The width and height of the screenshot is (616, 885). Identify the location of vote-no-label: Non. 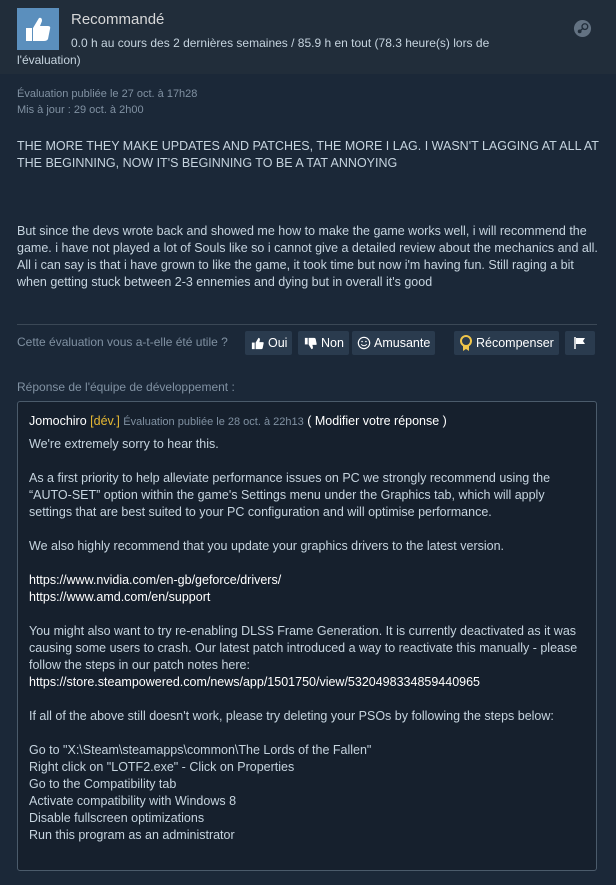
(332, 343).